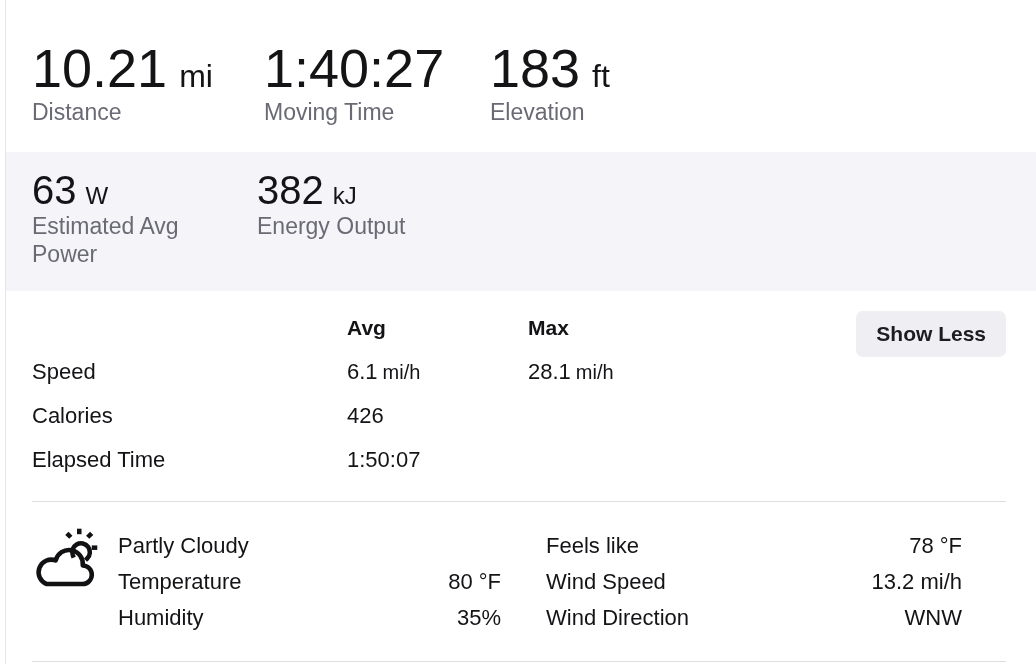  Describe the element at coordinates (161, 618) in the screenshot. I see `weather-label: Humidity` at that location.